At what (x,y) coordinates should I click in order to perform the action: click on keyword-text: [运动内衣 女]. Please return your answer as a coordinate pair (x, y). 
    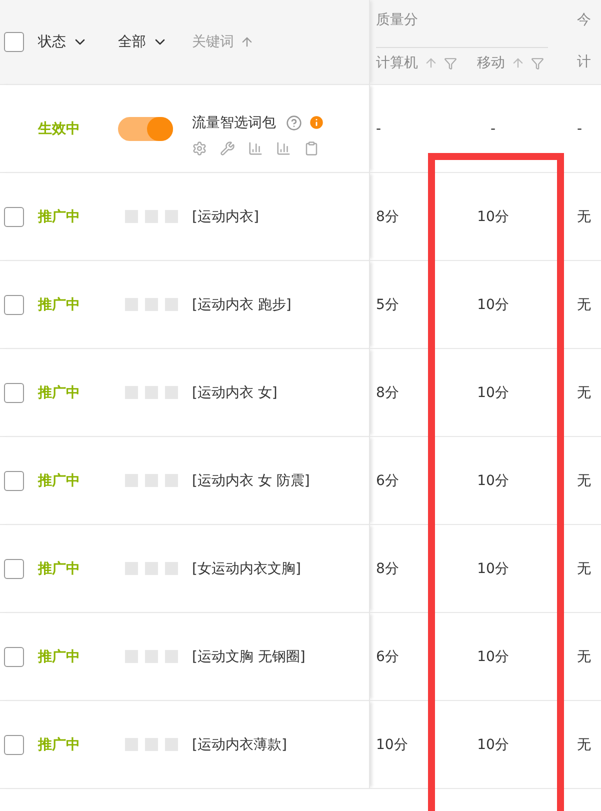
    Looking at the image, I should click on (235, 393).